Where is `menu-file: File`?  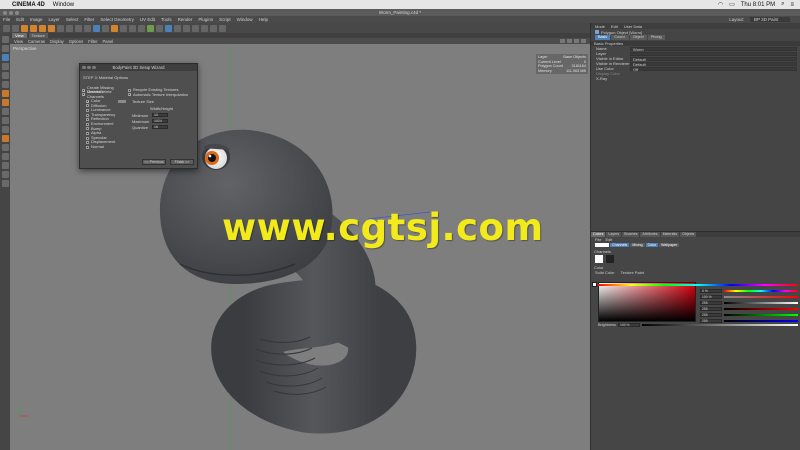 menu-file: File is located at coordinates (6, 19).